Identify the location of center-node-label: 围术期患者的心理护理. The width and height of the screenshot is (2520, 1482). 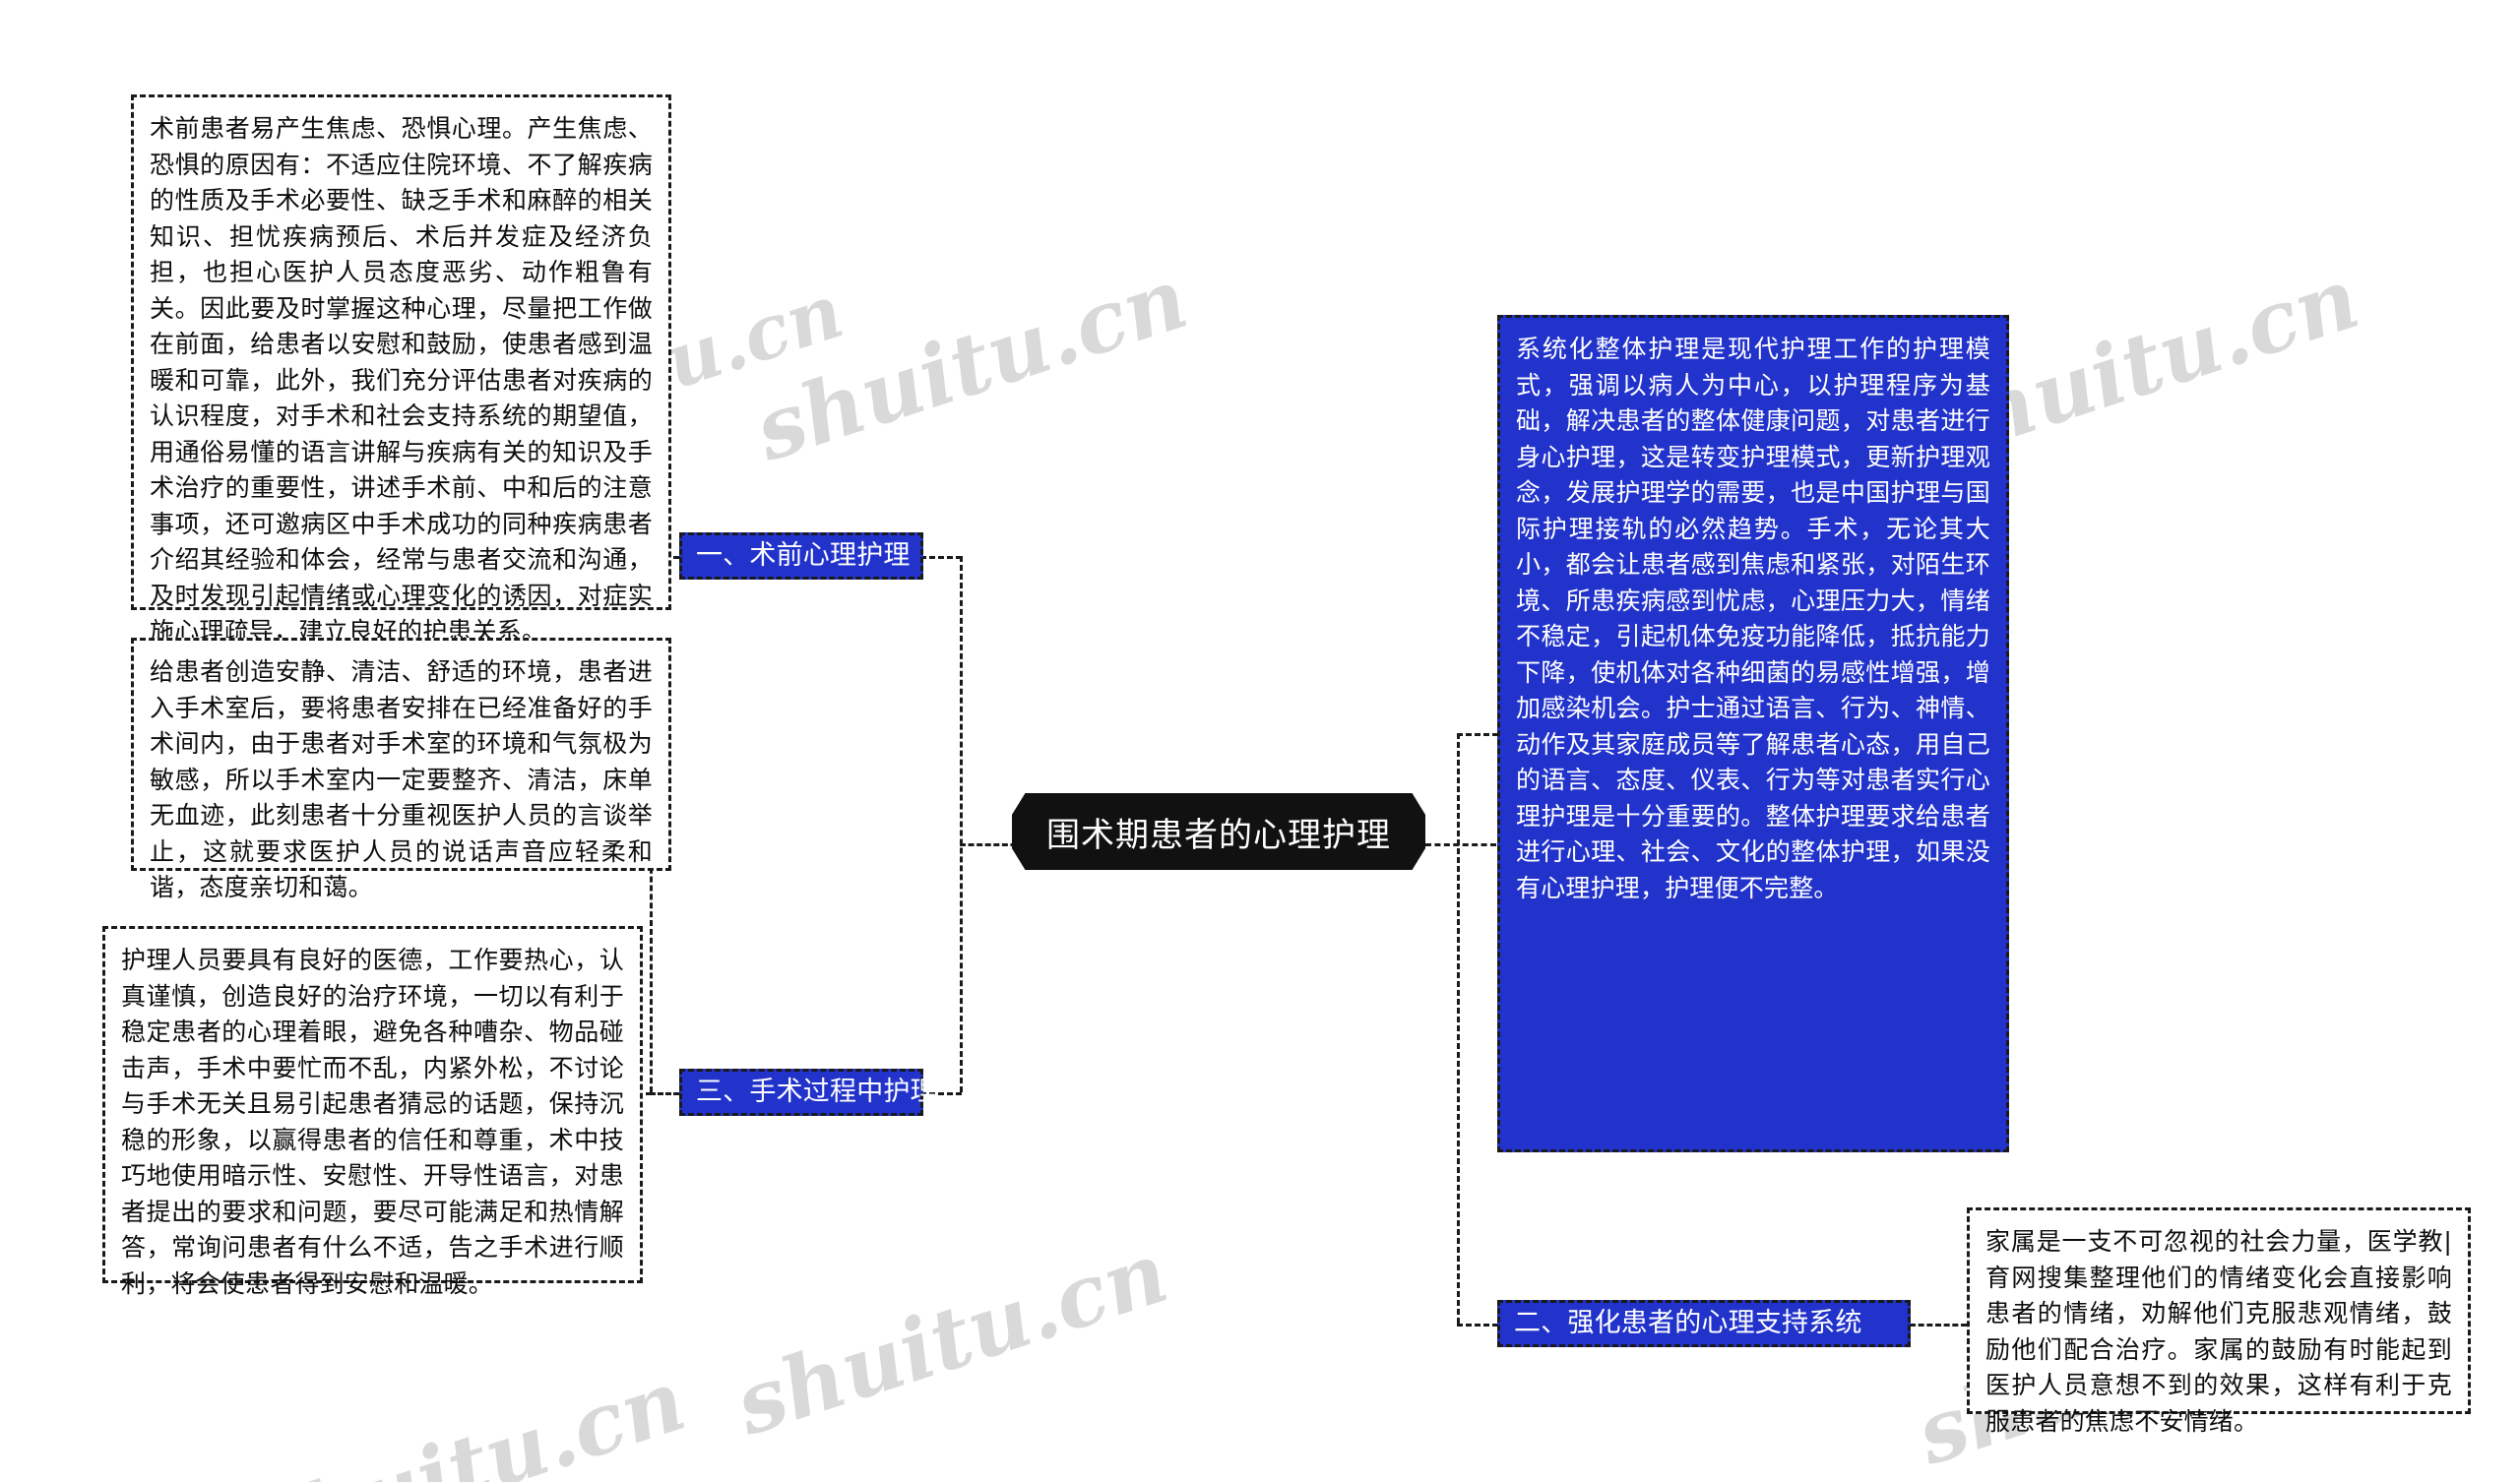
(1218, 835).